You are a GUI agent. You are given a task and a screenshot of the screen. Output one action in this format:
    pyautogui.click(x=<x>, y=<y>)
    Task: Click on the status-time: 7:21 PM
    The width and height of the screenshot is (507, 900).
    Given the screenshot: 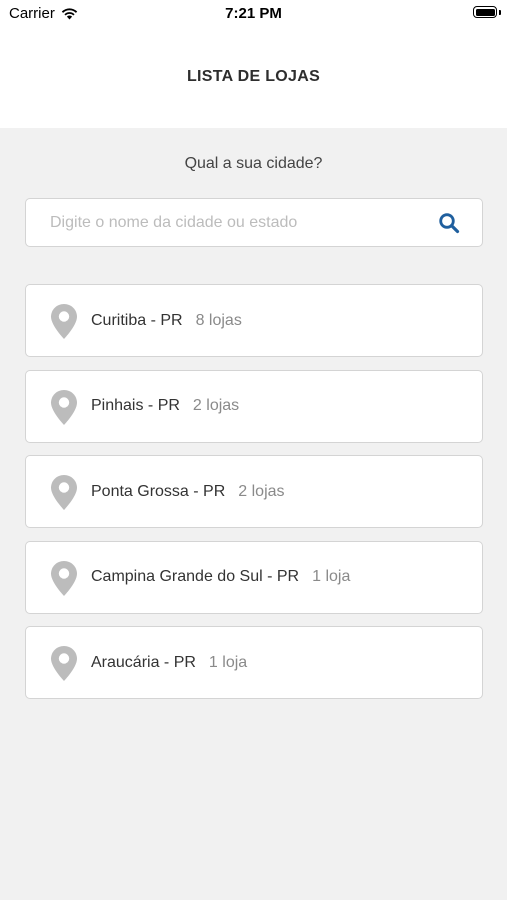 What is the action you would take?
    pyautogui.click(x=253, y=13)
    